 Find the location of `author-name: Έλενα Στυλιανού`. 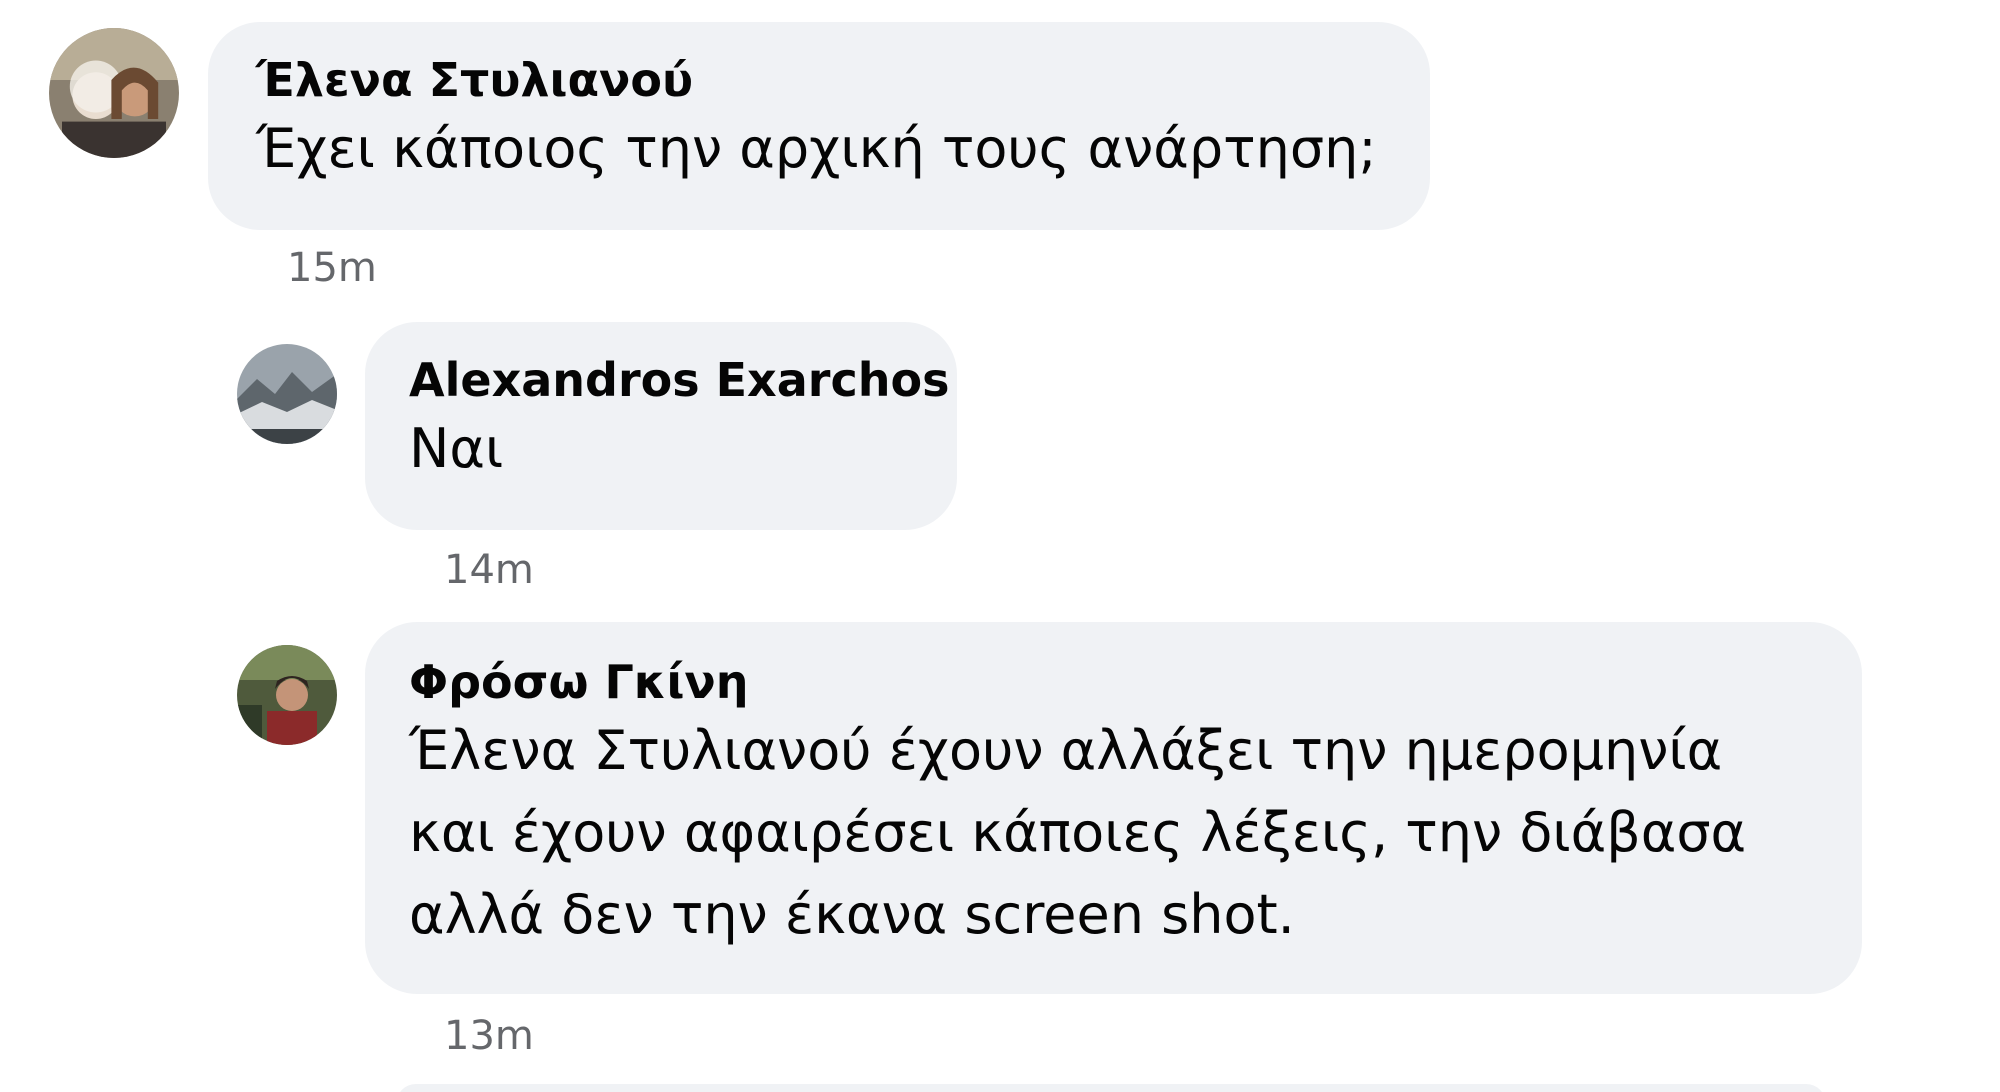

author-name: Έλενα Στυλιανού is located at coordinates (843, 80).